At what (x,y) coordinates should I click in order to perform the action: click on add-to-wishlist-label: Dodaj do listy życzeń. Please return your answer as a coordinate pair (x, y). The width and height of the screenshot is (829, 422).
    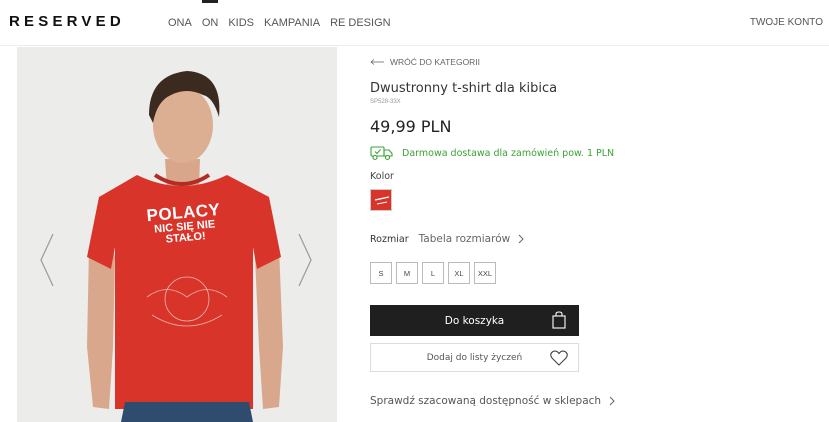
    Looking at the image, I should click on (474, 357).